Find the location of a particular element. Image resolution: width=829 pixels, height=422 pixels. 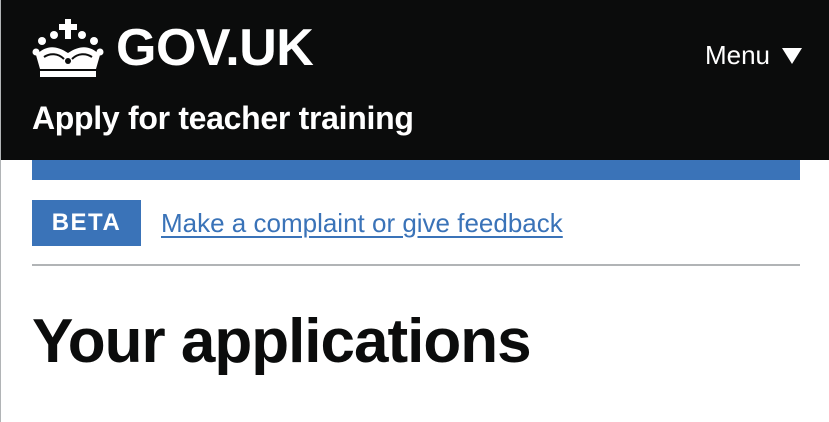

service-name-link: Apply for teacher training is located at coordinates (223, 118).